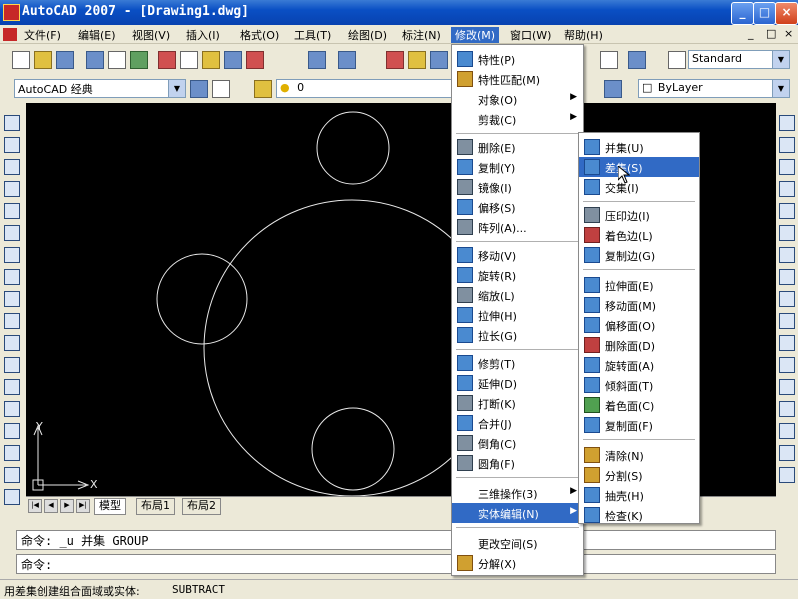 Image resolution: width=798 pixels, height=599 pixels. What do you see at coordinates (395, 60) in the screenshot?
I see `pan-icon` at bounding box center [395, 60].